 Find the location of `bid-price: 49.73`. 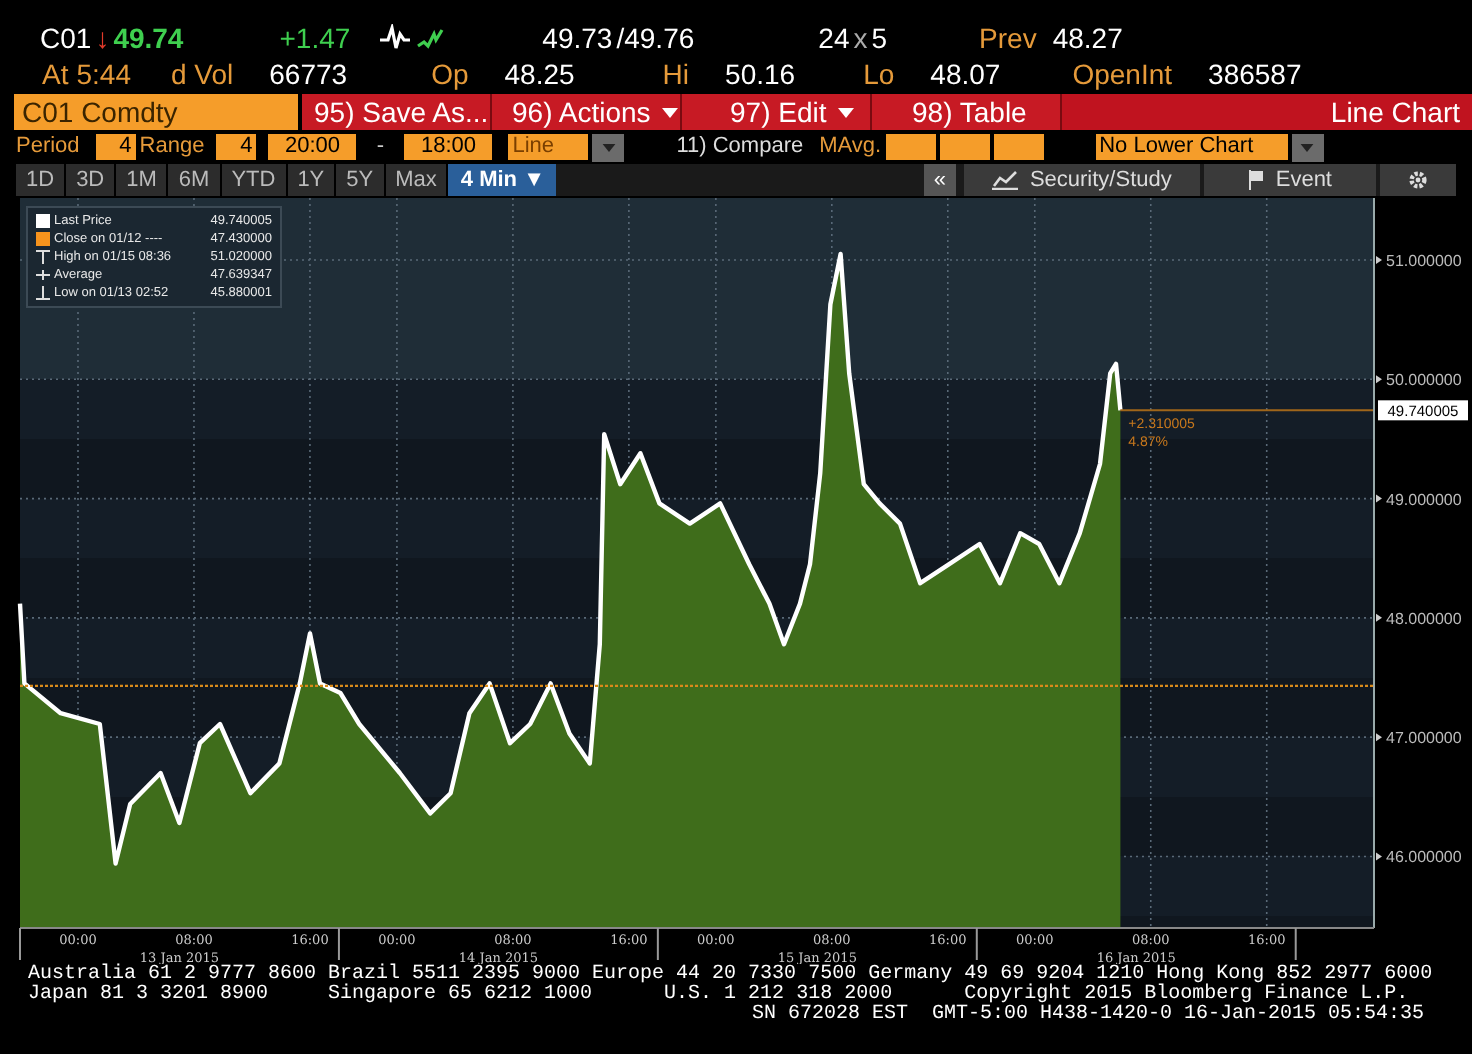

bid-price: 49.73 is located at coordinates (577, 38).